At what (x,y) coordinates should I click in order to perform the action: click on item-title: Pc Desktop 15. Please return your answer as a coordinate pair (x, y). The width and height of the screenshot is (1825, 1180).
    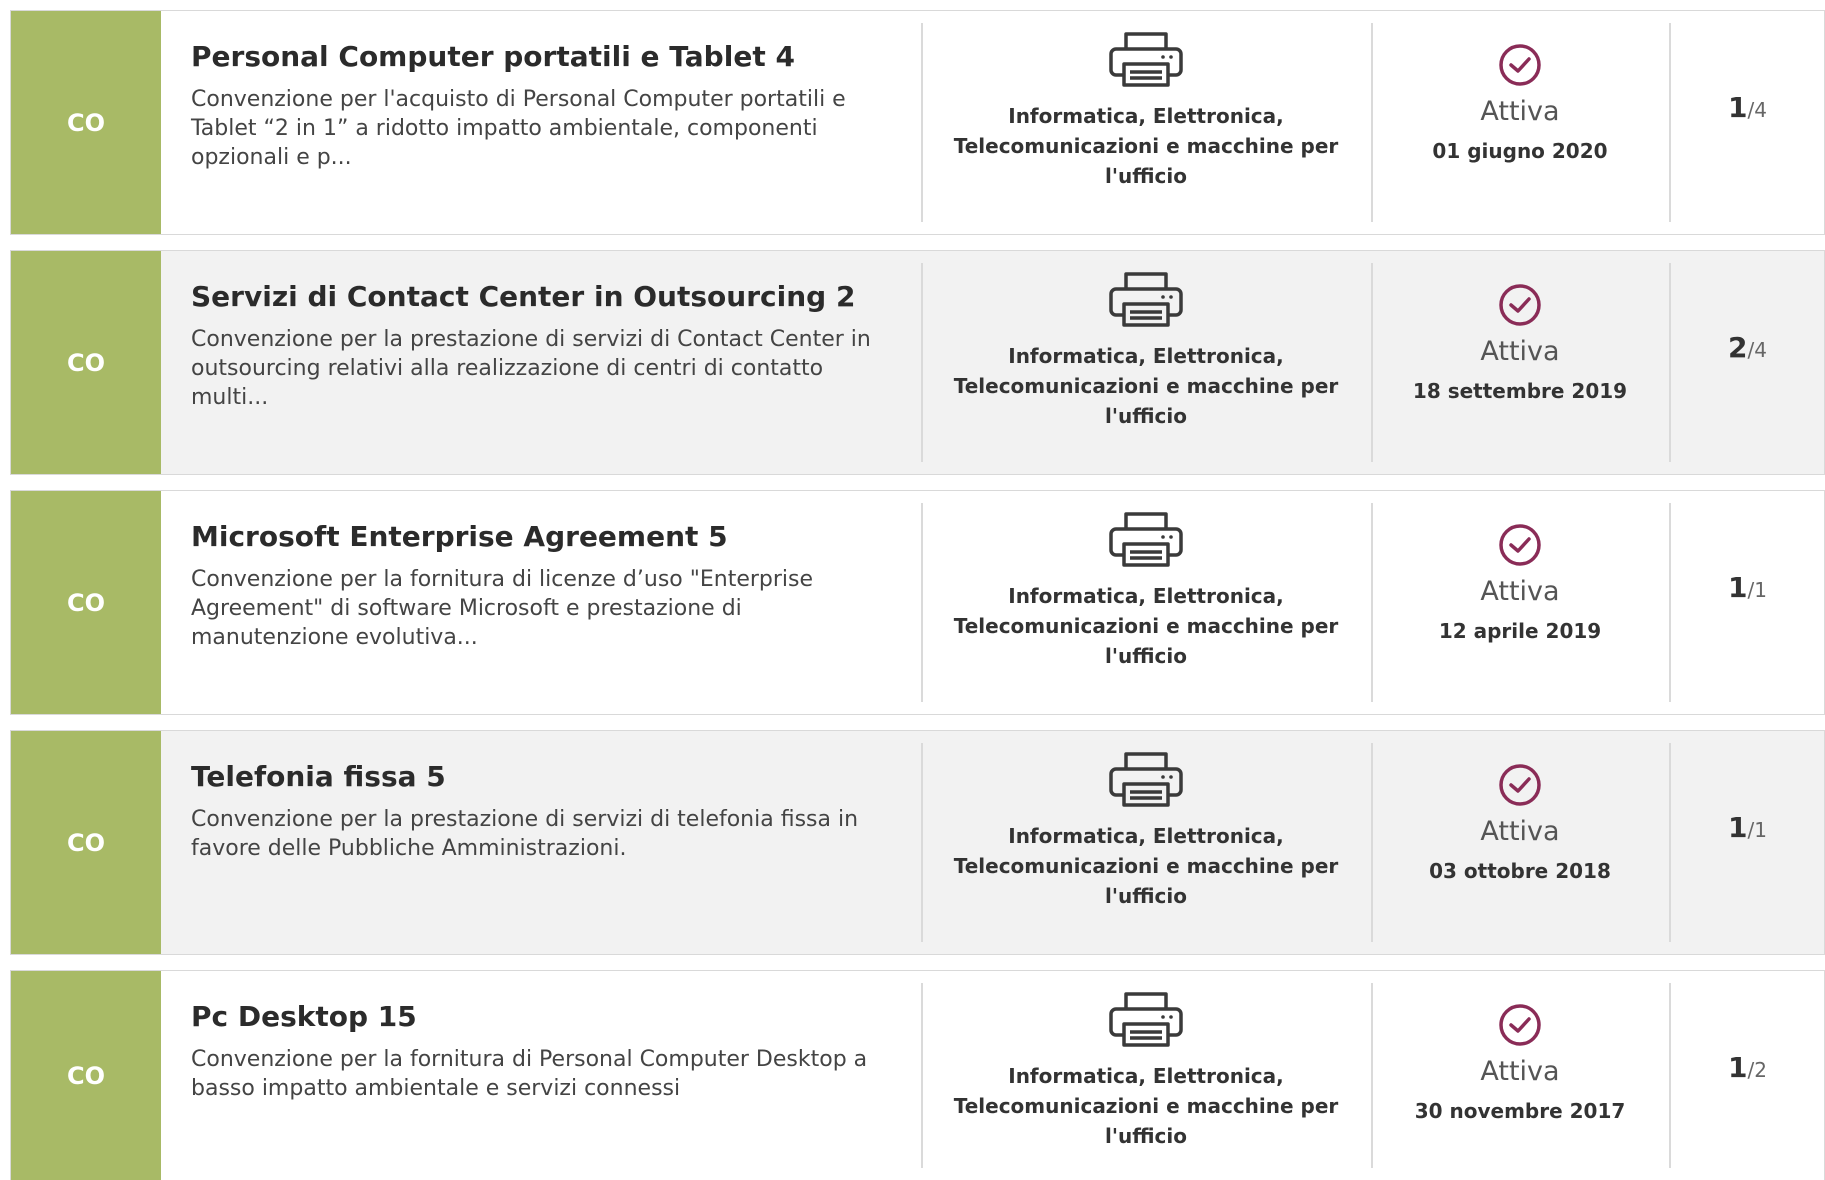
    Looking at the image, I should click on (543, 1017).